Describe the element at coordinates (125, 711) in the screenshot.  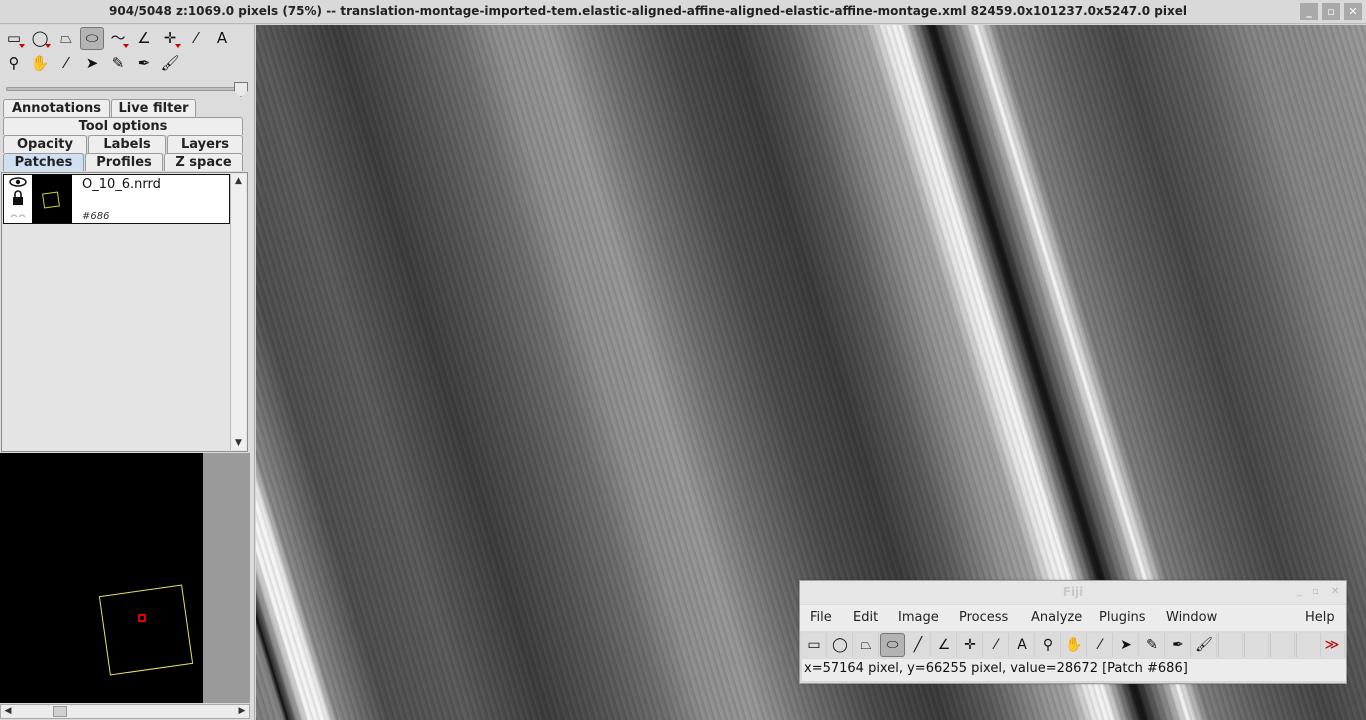
I see `navigator-scrollbar: ◀ ▶` at that location.